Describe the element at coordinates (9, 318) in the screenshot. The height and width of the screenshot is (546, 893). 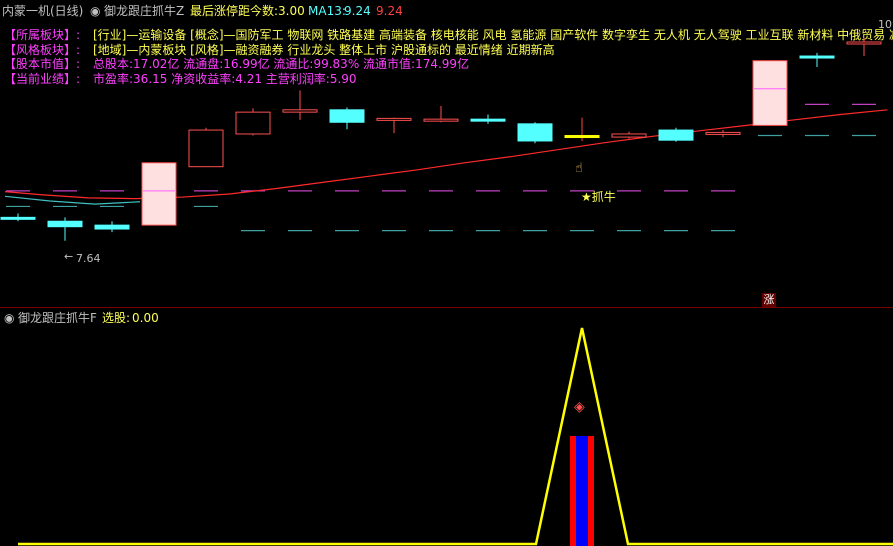
I see `chevron-down-icon: ◉` at that location.